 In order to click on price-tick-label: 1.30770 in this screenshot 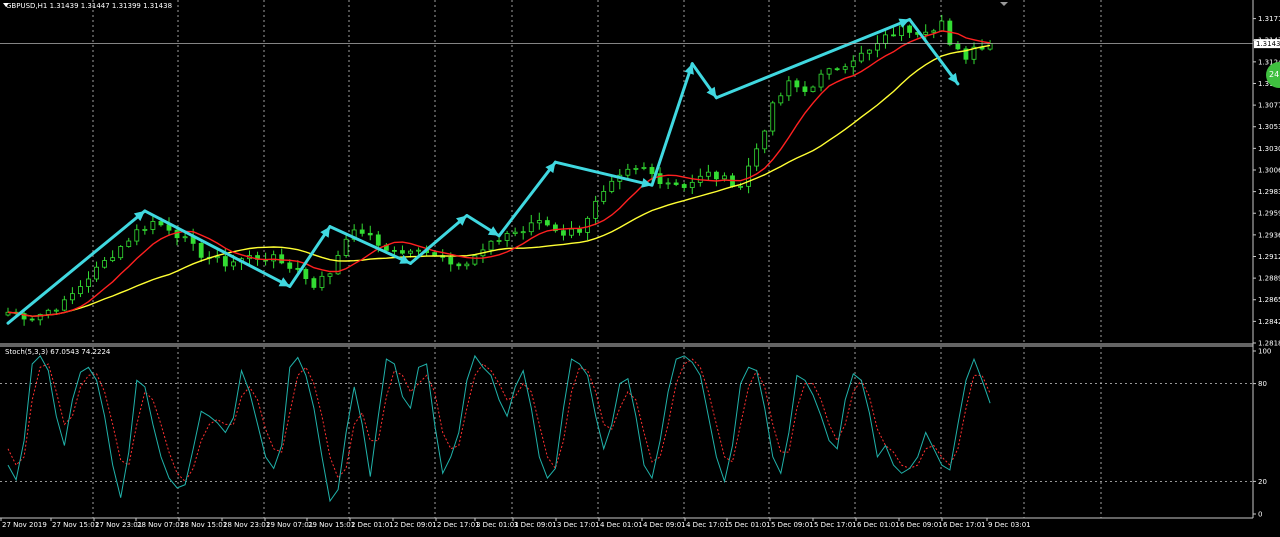, I will do `click(1269, 106)`.